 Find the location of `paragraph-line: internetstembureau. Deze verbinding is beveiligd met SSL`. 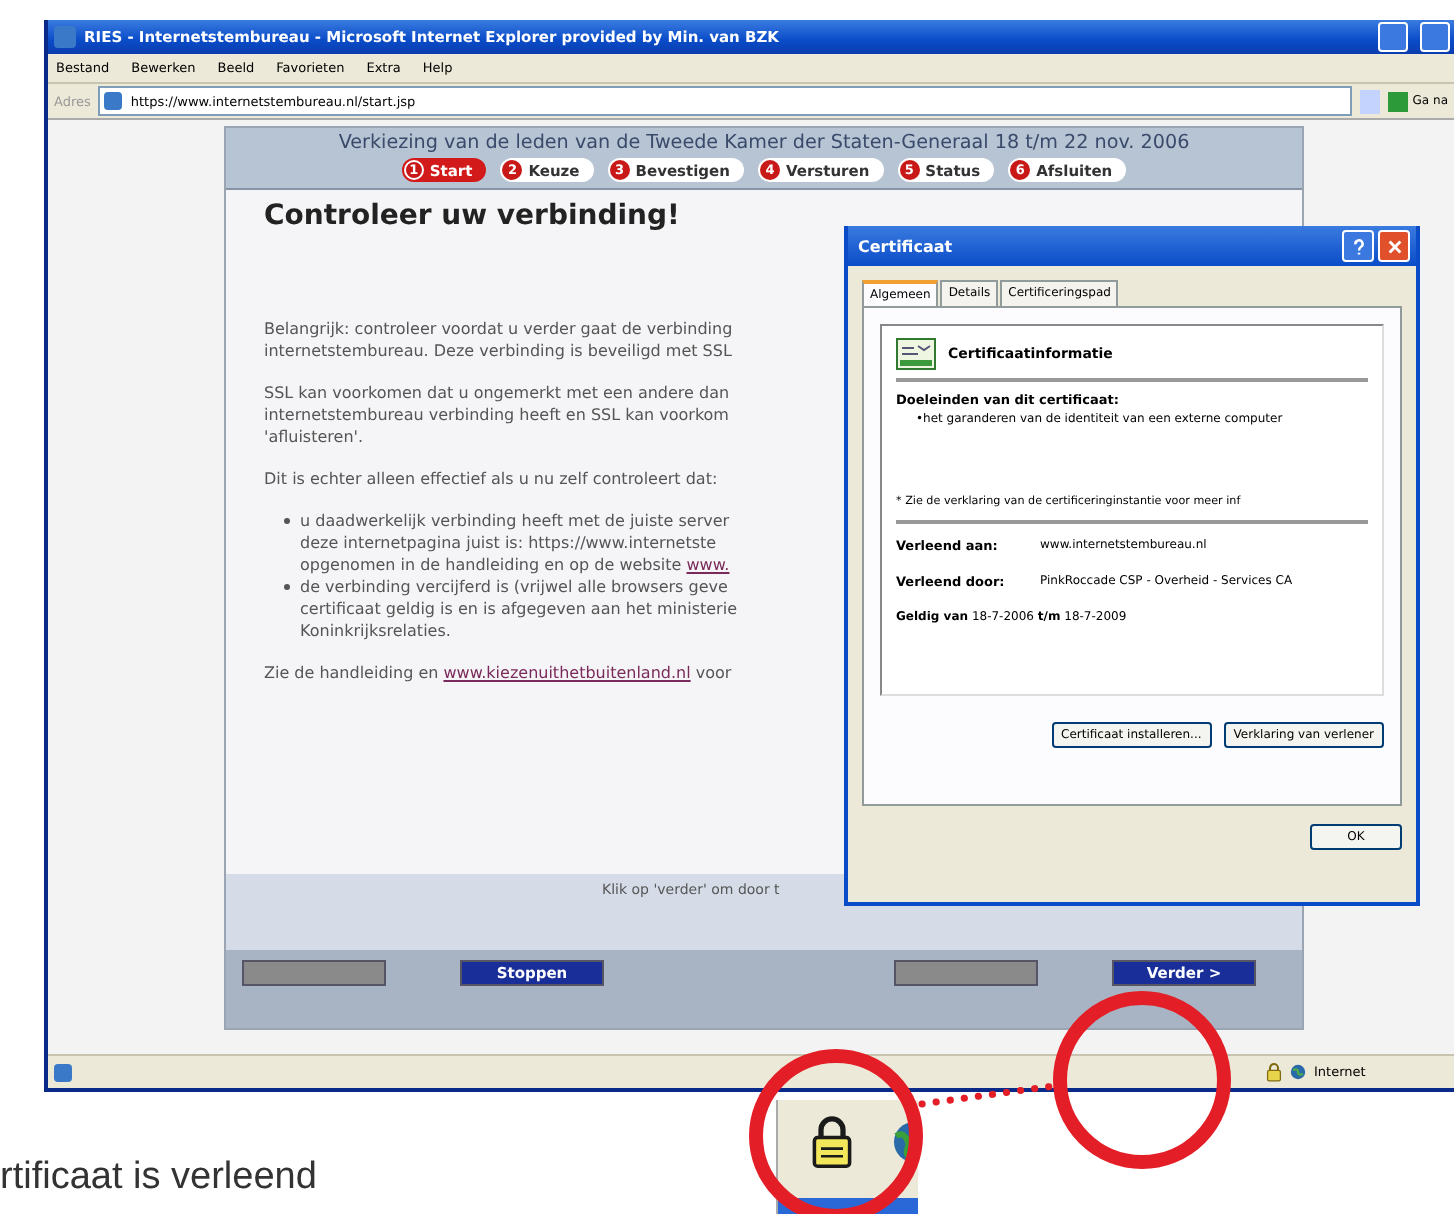

paragraph-line: internetstembureau. Deze verbinding is beveiligd met SSL is located at coordinates (498, 351).